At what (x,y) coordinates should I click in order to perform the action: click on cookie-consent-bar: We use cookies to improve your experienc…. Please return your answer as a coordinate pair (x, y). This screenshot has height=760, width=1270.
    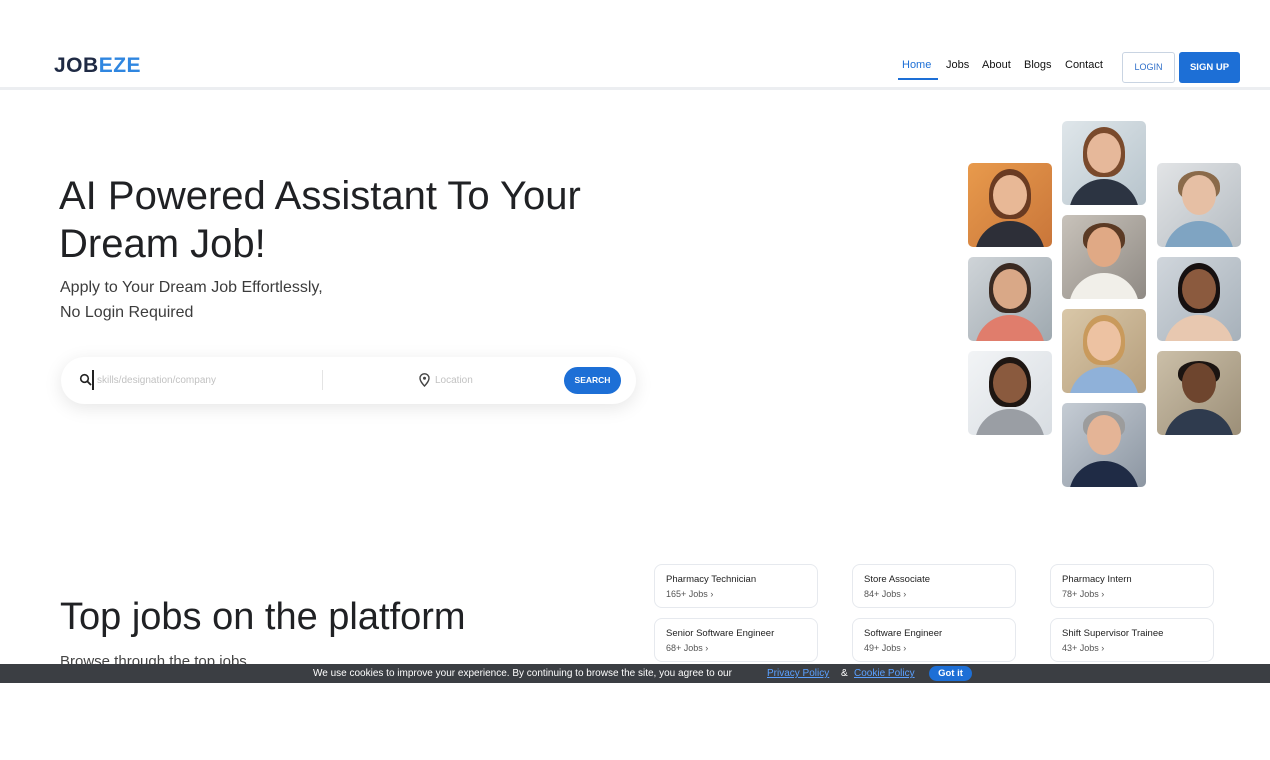
    Looking at the image, I should click on (635, 673).